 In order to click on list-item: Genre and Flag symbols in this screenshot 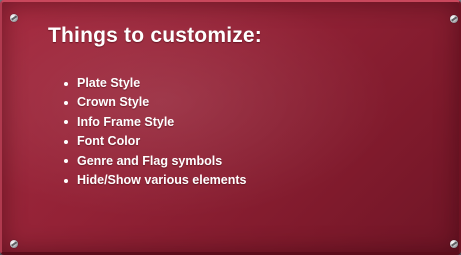, I will do `click(155, 161)`.